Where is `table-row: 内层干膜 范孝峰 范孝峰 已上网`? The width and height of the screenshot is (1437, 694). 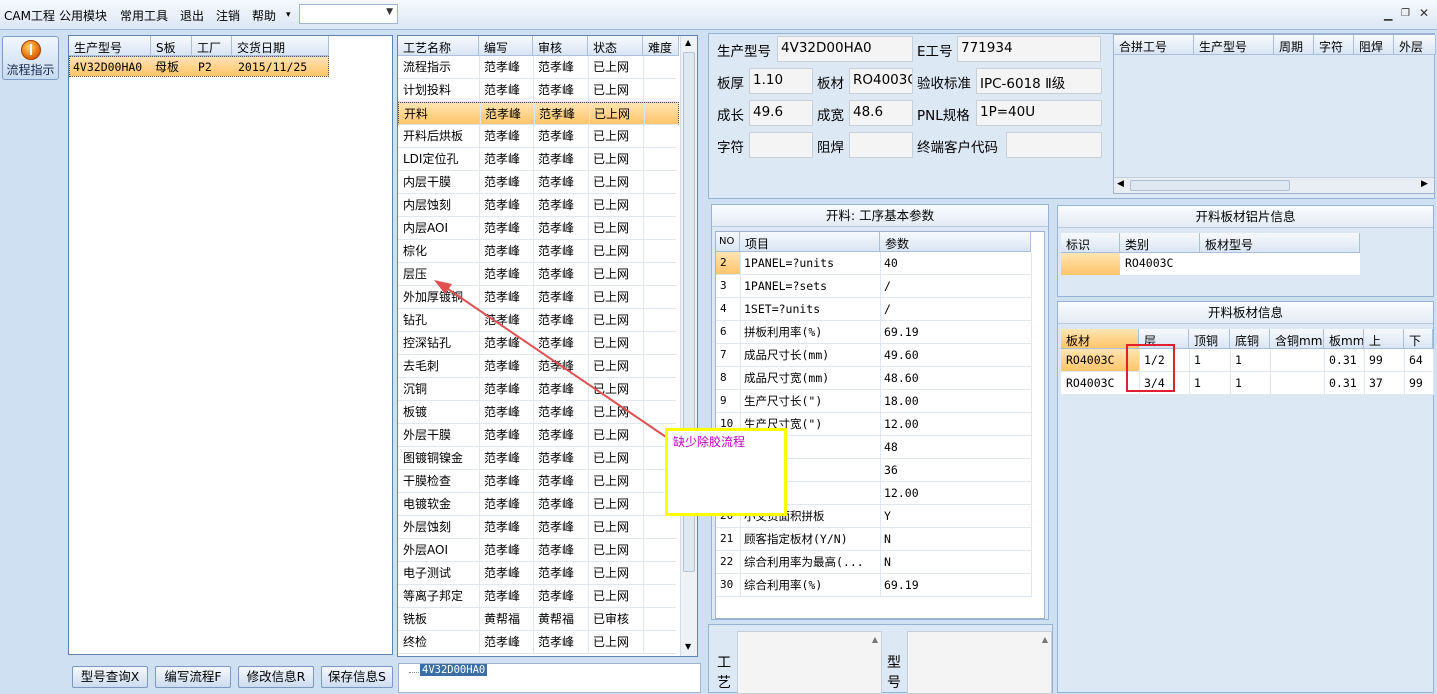 table-row: 内层干膜 范孝峰 范孝峰 已上网 is located at coordinates (537, 182).